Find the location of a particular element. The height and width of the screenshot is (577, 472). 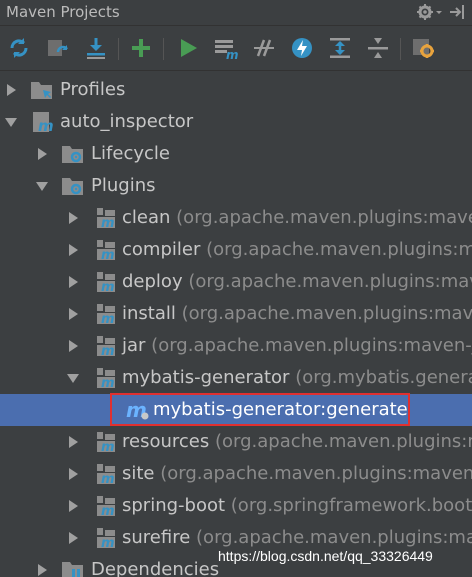

run-goal-icon is located at coordinates (188, 48).